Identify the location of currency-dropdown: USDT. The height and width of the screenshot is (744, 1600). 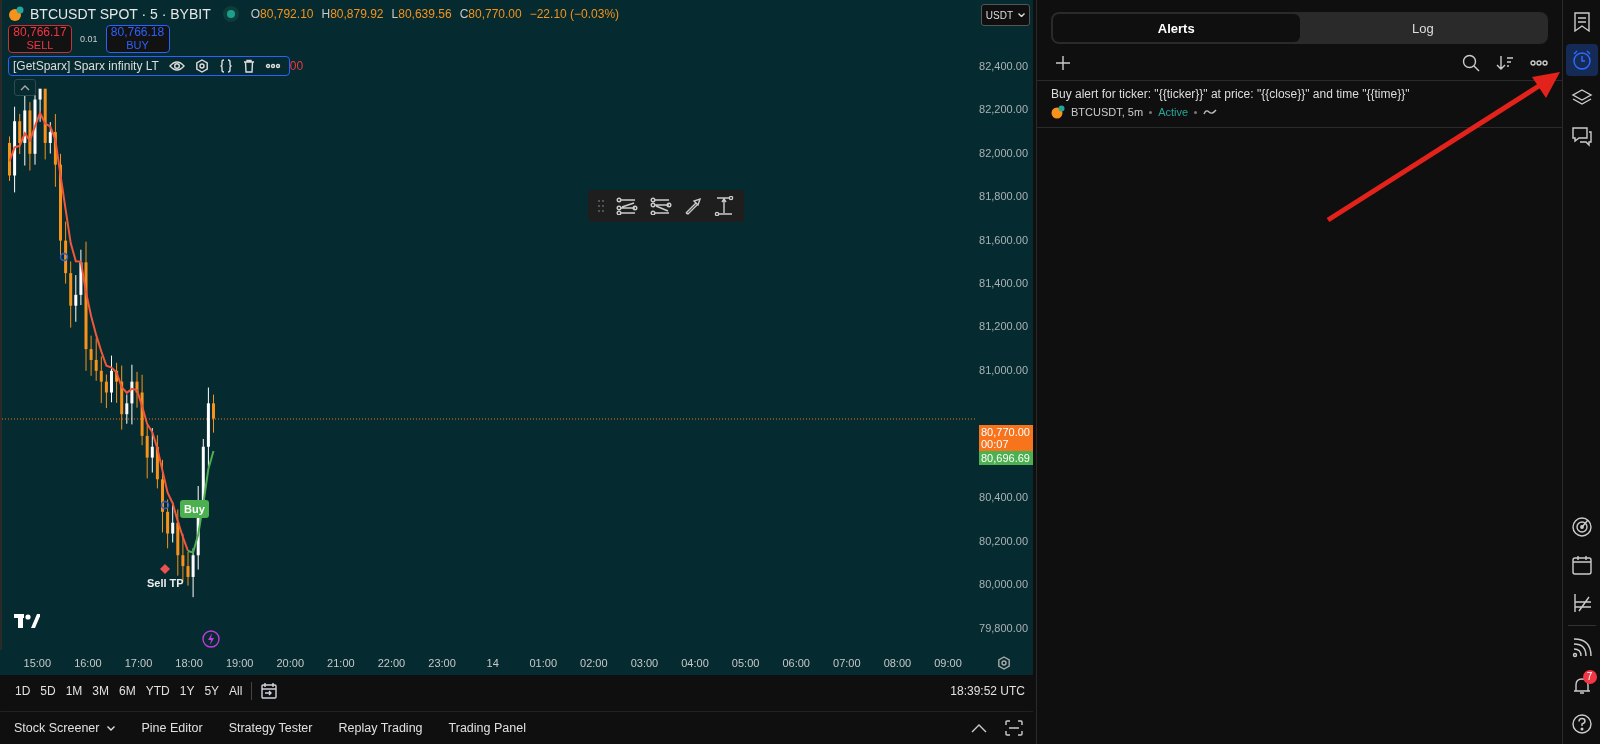
(1005, 15).